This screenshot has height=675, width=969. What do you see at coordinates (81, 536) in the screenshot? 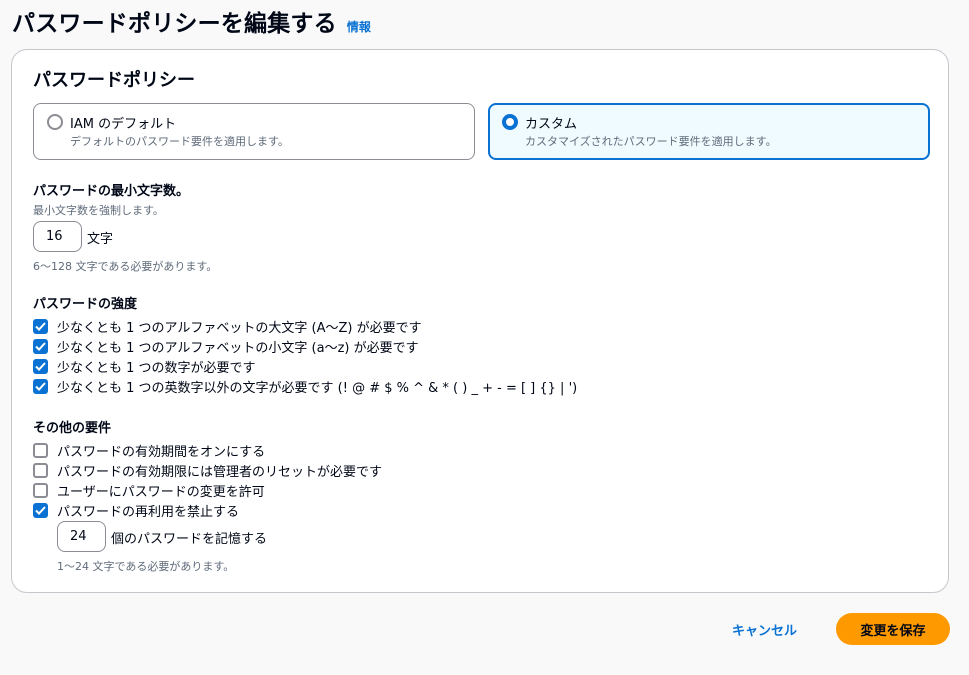
I see `reuse-count-input: 24` at bounding box center [81, 536].